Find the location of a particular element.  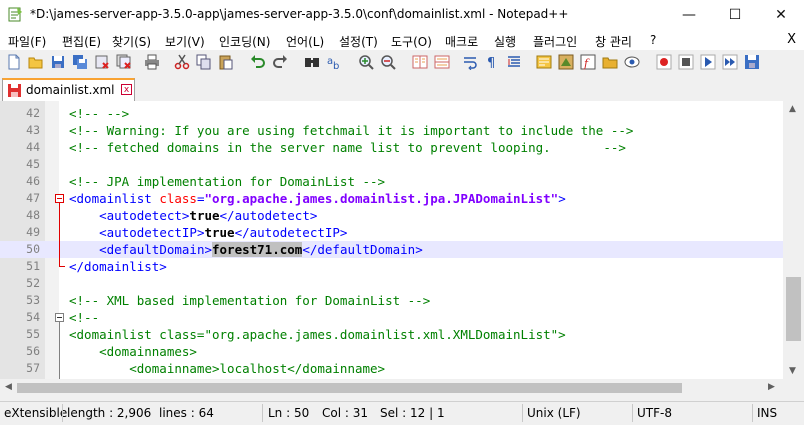

line-number: 53 is located at coordinates (33, 300).